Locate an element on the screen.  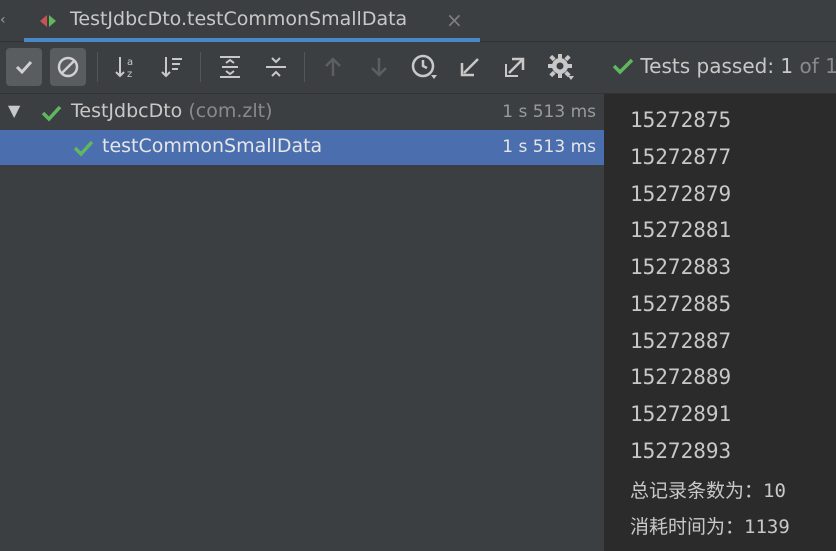
expand-all-button is located at coordinates (230, 67).